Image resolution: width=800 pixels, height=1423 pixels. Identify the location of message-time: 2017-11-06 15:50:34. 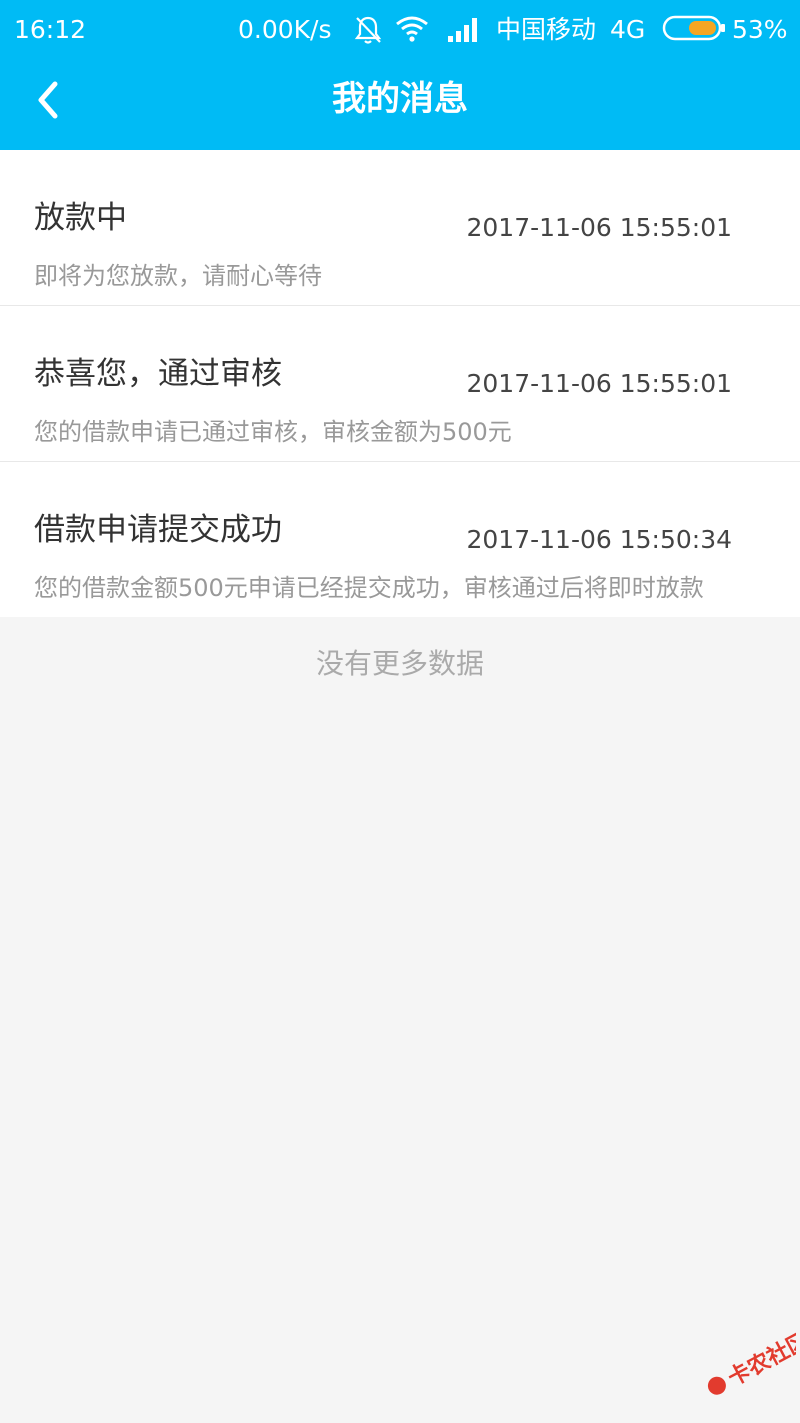
(599, 539).